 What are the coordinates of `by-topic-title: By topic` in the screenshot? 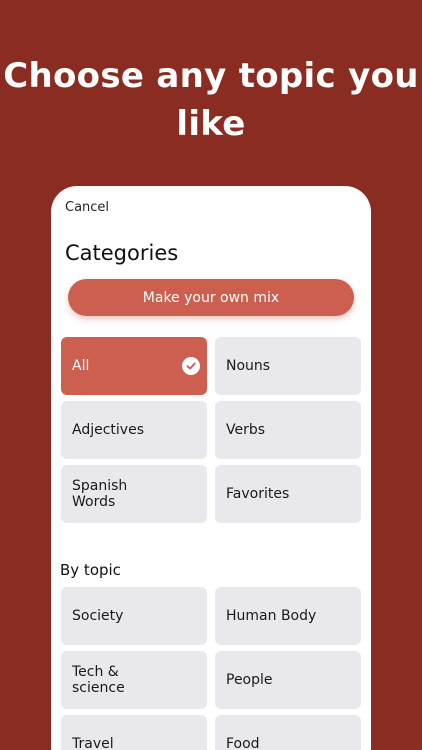 It's located at (90, 570).